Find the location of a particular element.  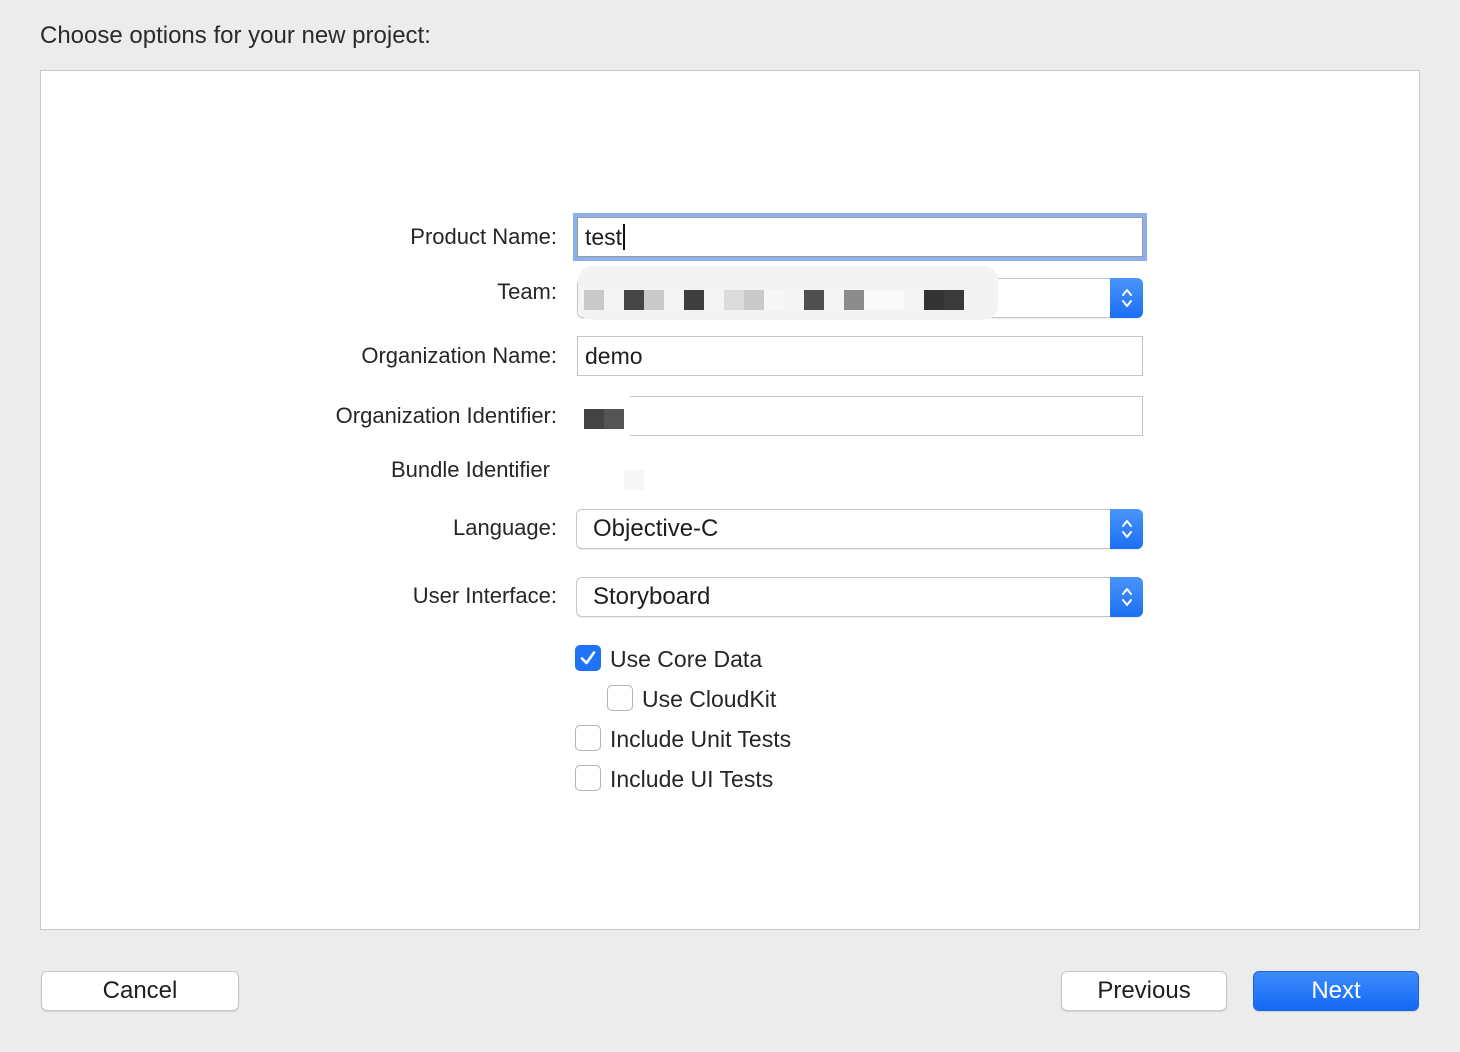

organization-name-label: Organization Name: is located at coordinates (459, 355).